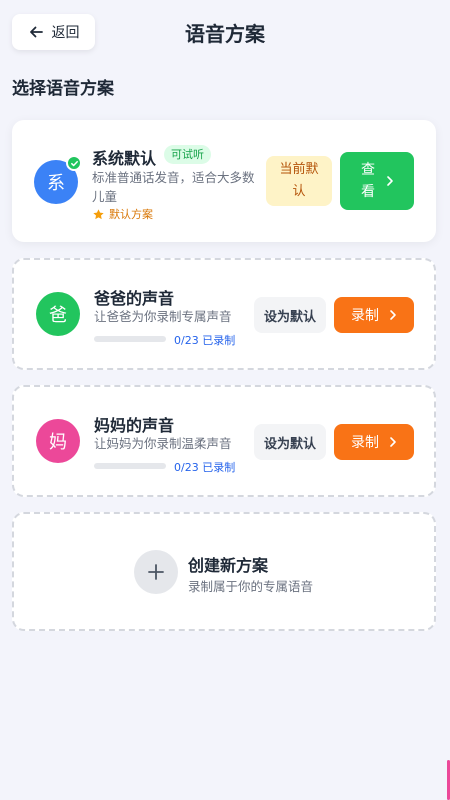 This screenshot has width=450, height=800. What do you see at coordinates (187, 154) in the screenshot?
I see `trial-badge: 可试听` at bounding box center [187, 154].